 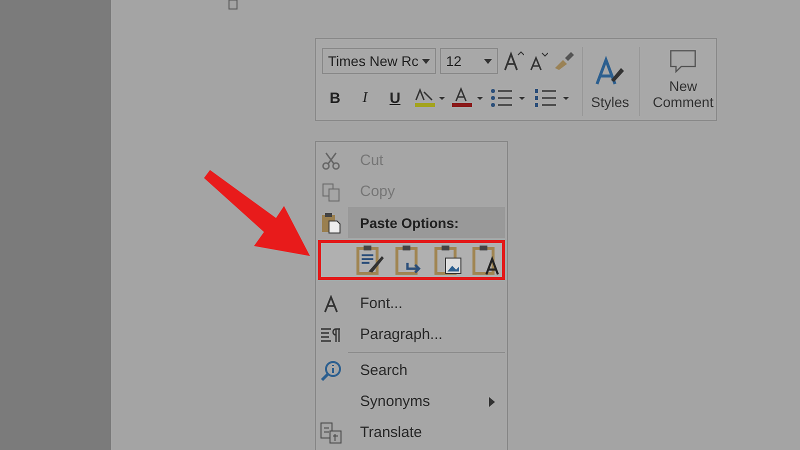 I want to click on text-only-paste-icon, so click(x=486, y=260).